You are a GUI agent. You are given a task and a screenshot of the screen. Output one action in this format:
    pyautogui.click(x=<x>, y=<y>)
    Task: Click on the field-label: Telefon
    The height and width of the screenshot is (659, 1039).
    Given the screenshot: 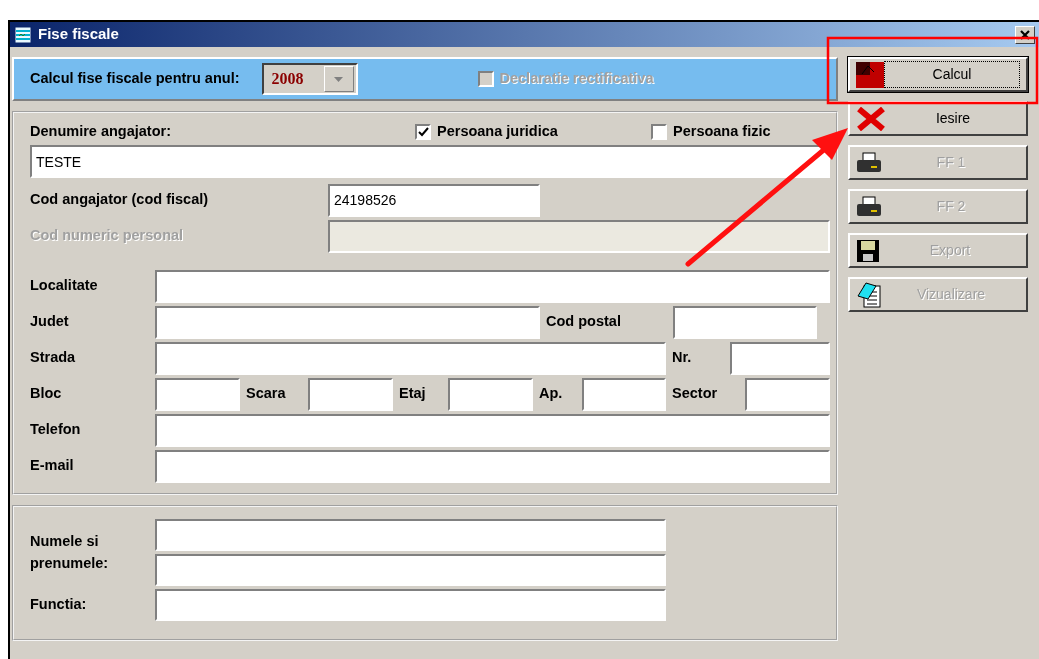 What is the action you would take?
    pyautogui.click(x=56, y=430)
    